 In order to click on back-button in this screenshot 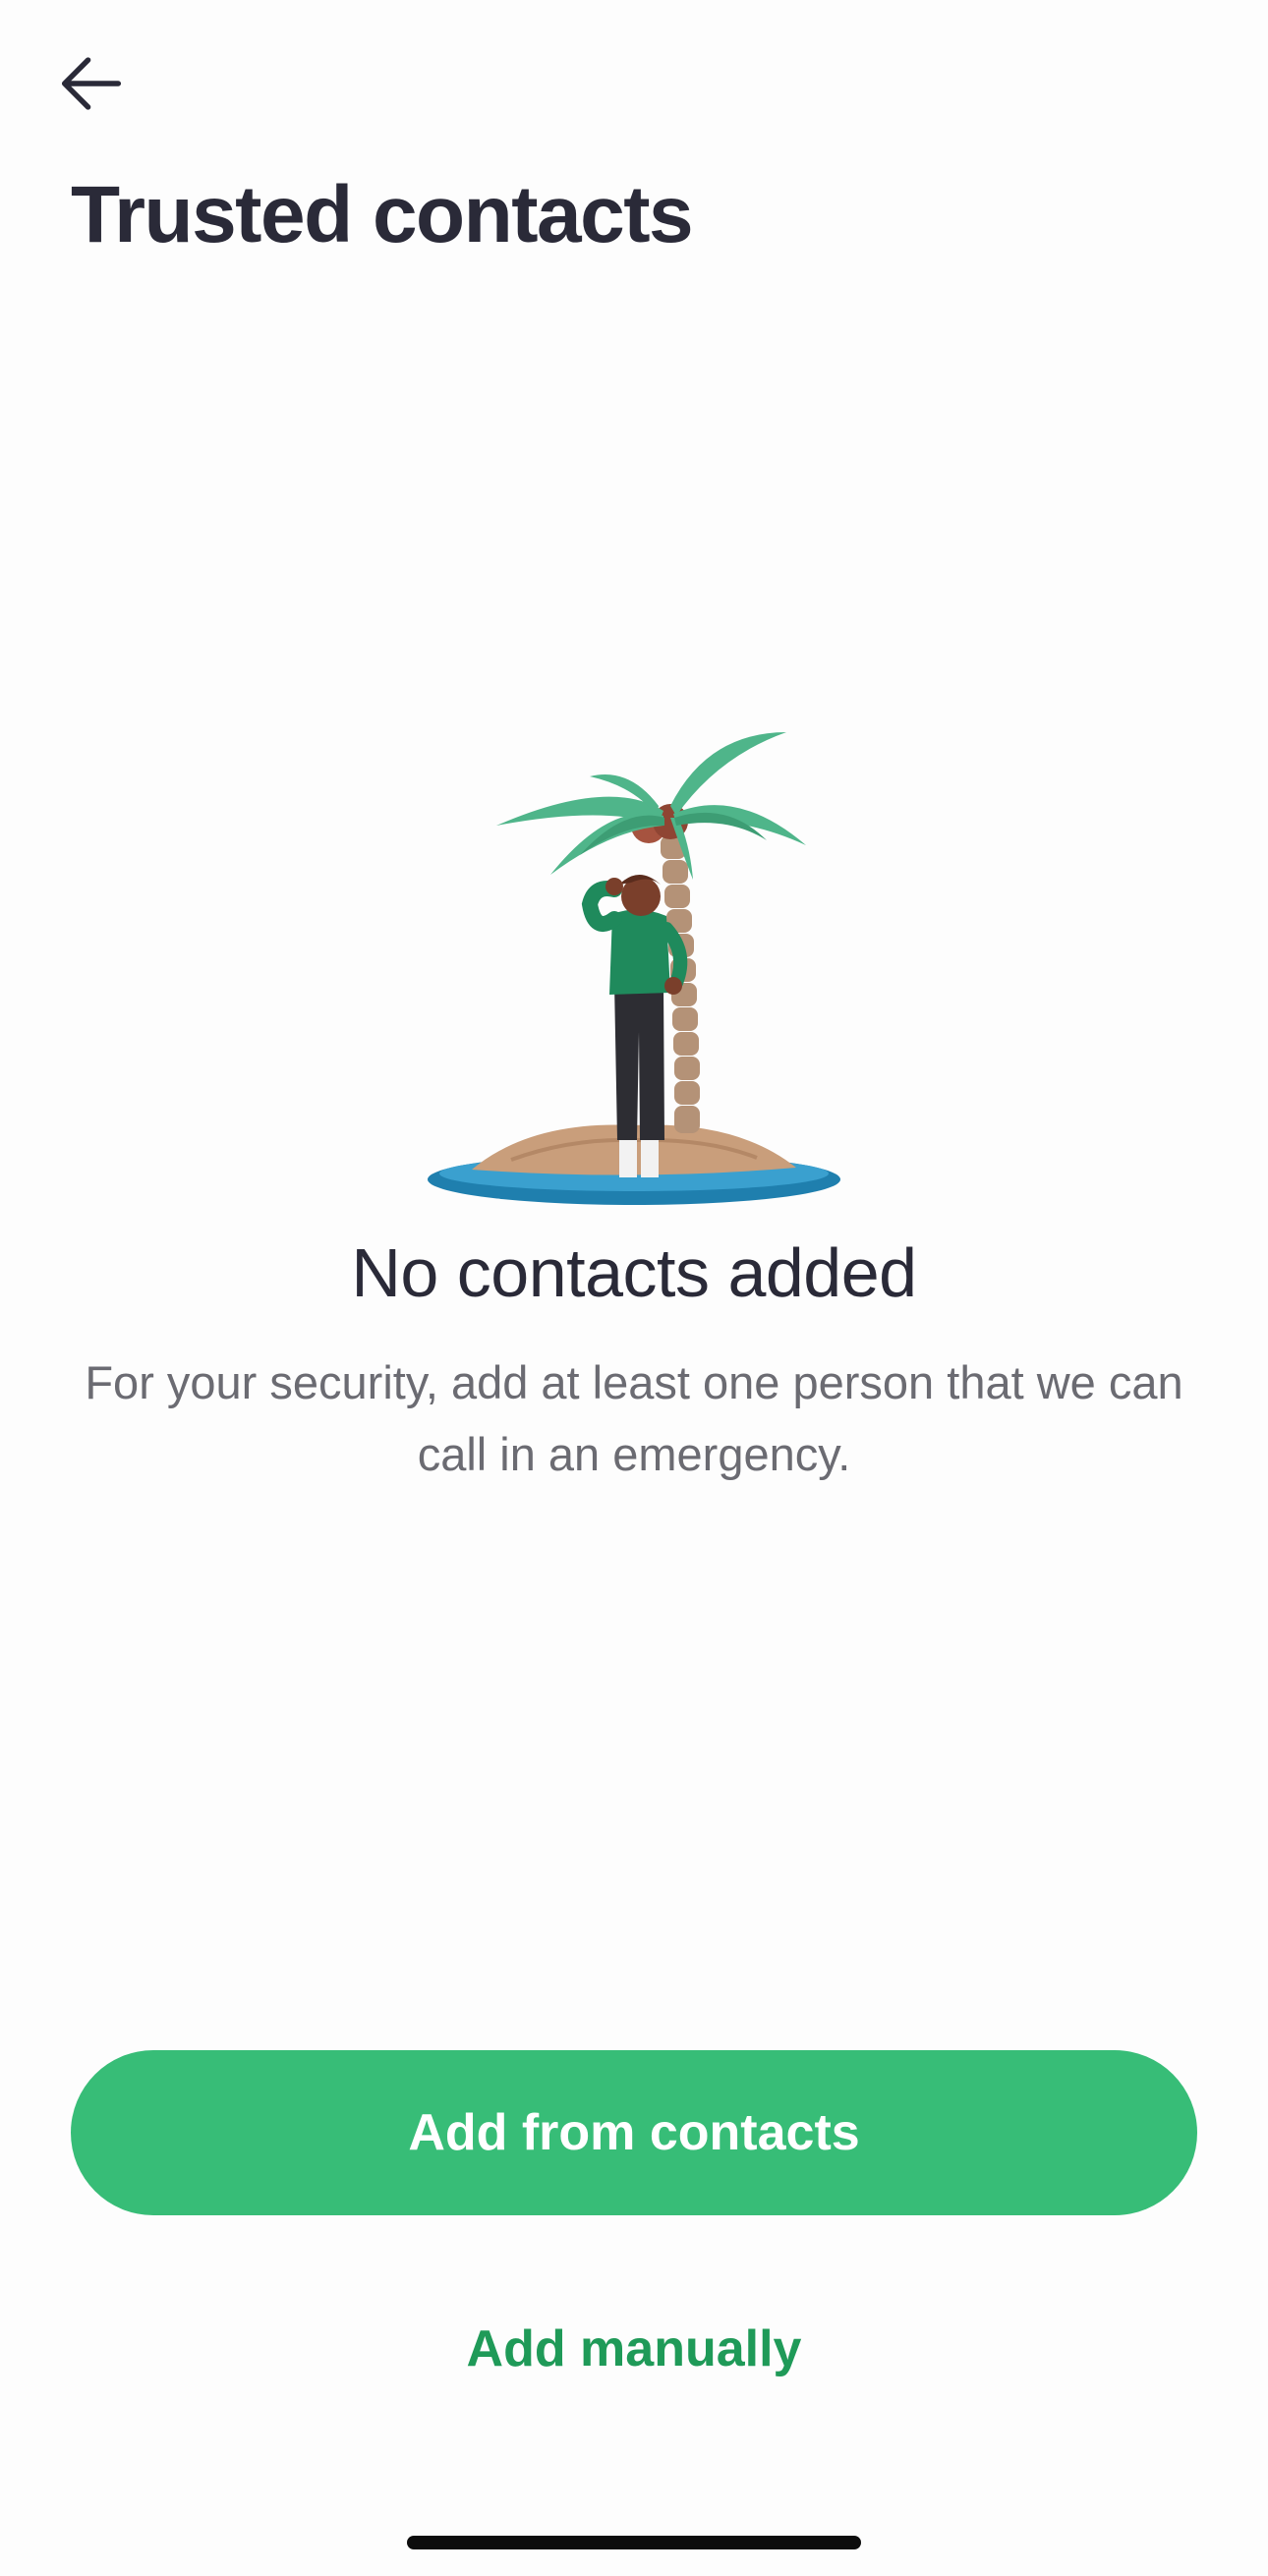, I will do `click(105, 84)`.